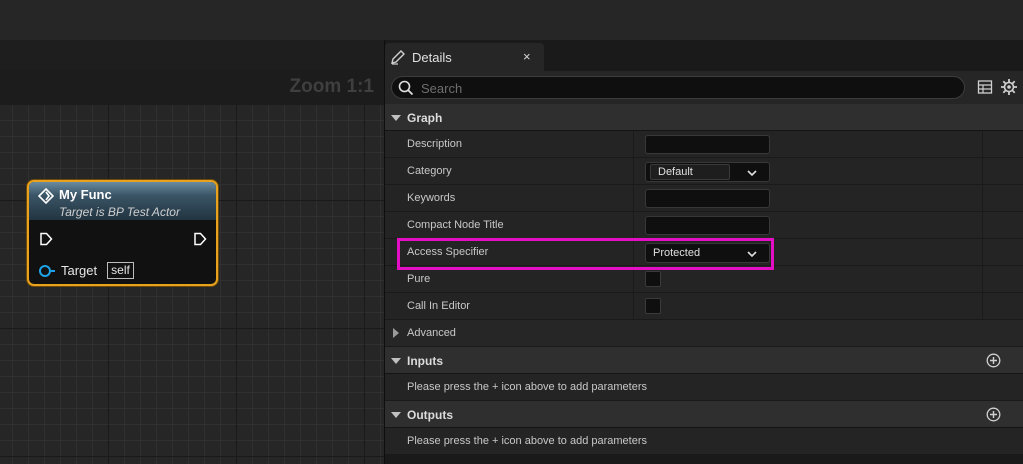  What do you see at coordinates (442, 88) in the screenshot?
I see `search-placeholder: Search` at bounding box center [442, 88].